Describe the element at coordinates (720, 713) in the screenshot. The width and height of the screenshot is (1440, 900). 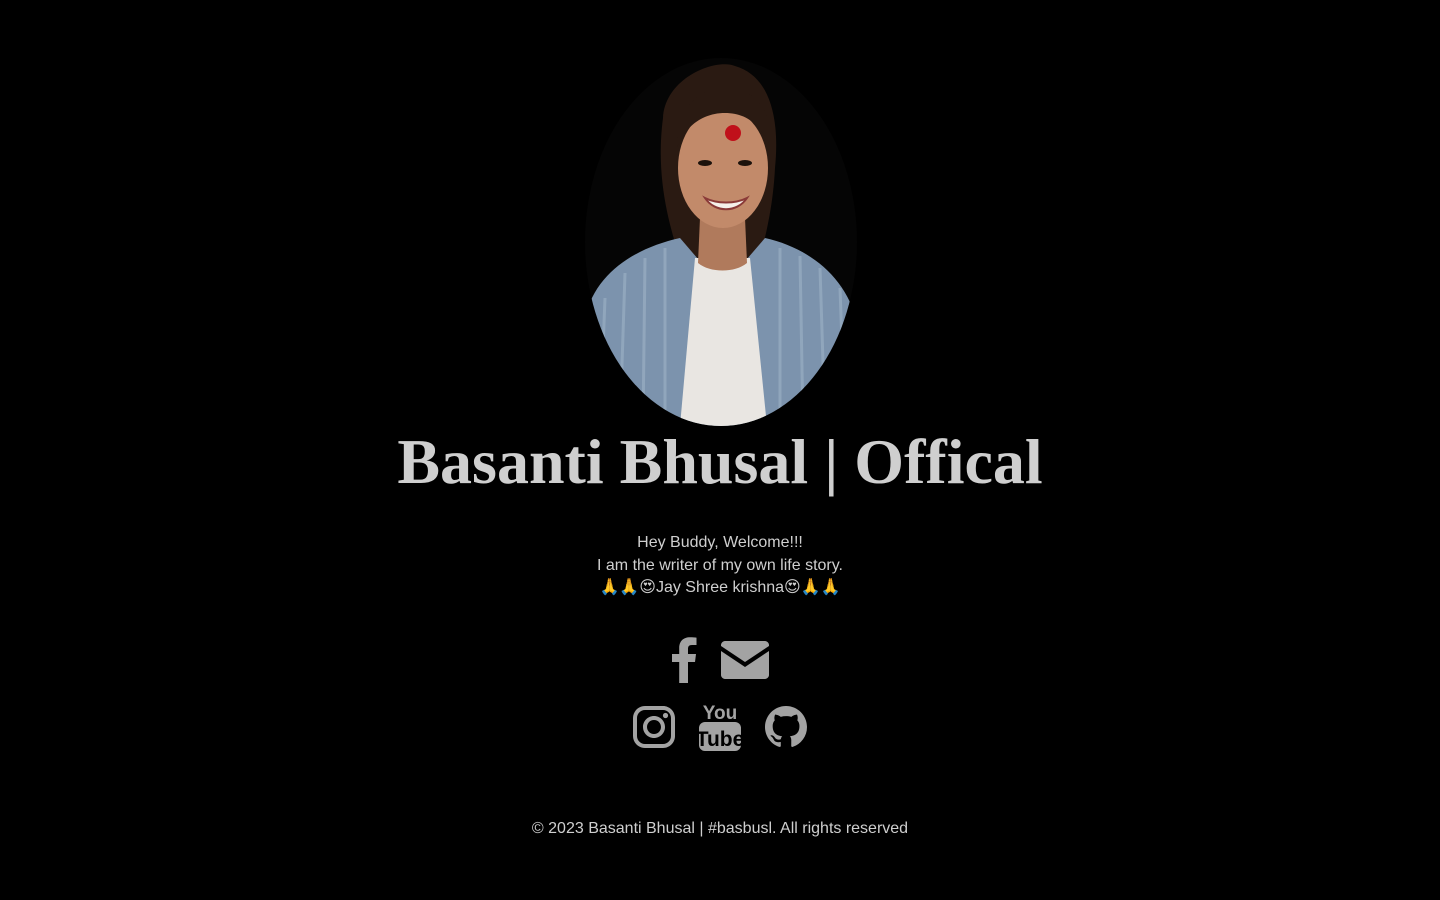
I see `svg-text: You` at that location.